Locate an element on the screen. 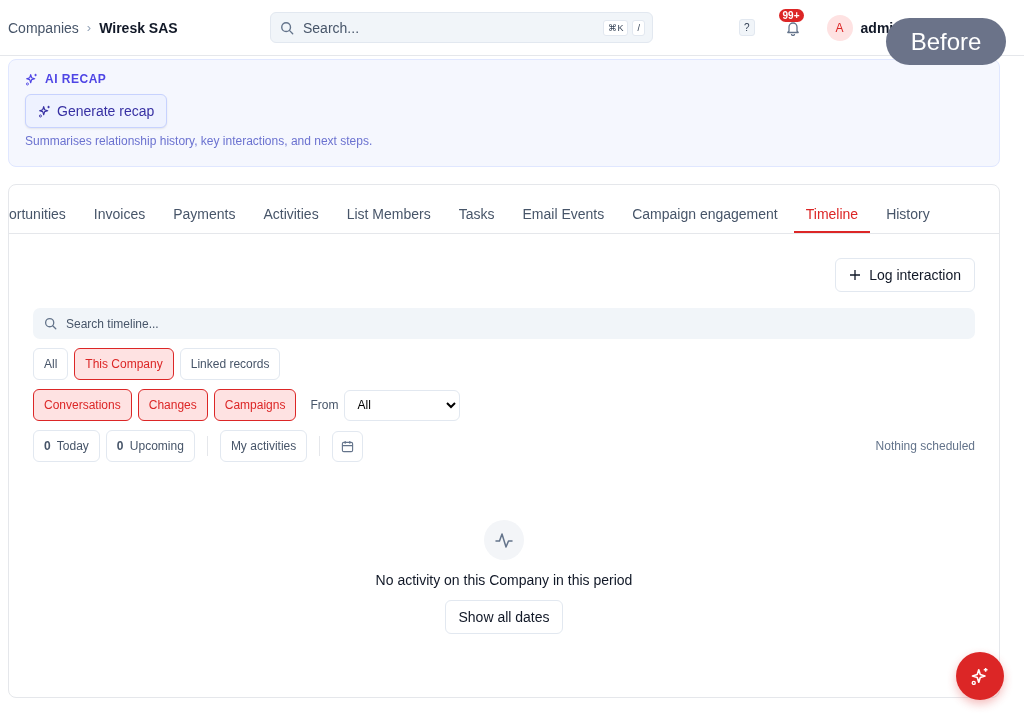 Image resolution: width=1024 pixels, height=720 pixels. show-all-dates-button: Show all dates is located at coordinates (504, 617).